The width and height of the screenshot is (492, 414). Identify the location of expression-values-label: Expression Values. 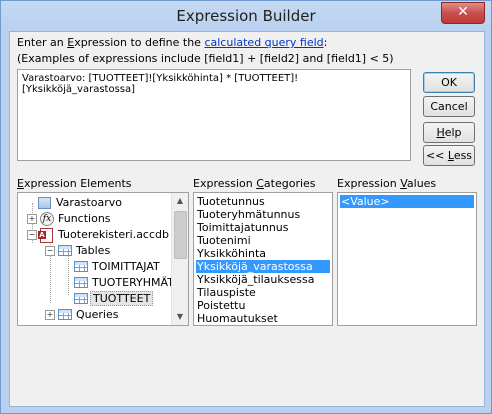
(386, 183).